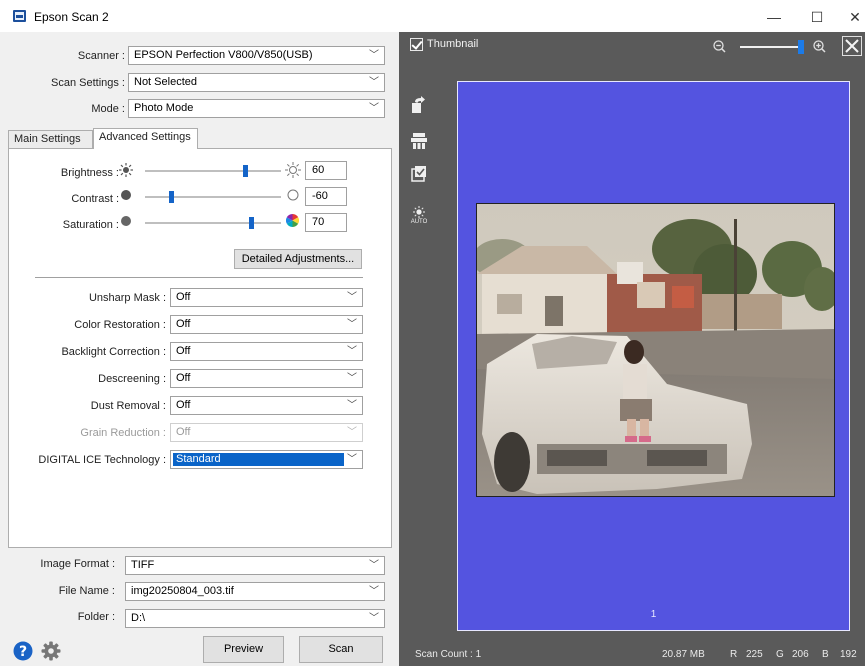  I want to click on saturation-label: Saturation :, so click(90, 225).